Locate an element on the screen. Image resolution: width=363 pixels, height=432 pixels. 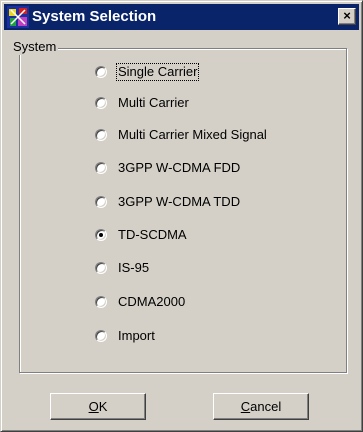
option-label: CDMA2000 is located at coordinates (152, 301).